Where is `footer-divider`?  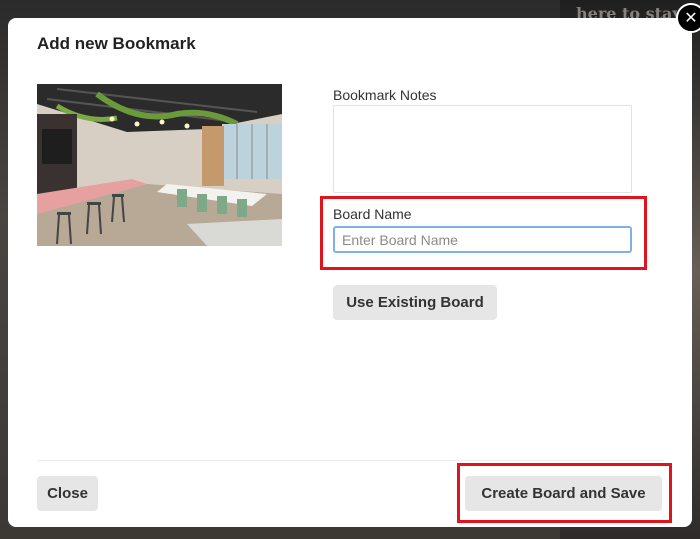
footer-divider is located at coordinates (350, 460).